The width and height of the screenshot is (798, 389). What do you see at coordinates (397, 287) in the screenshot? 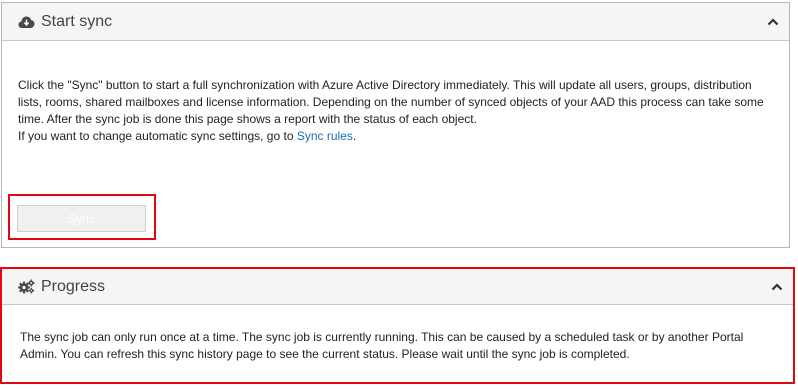
I see `progress-header: Progress` at bounding box center [397, 287].